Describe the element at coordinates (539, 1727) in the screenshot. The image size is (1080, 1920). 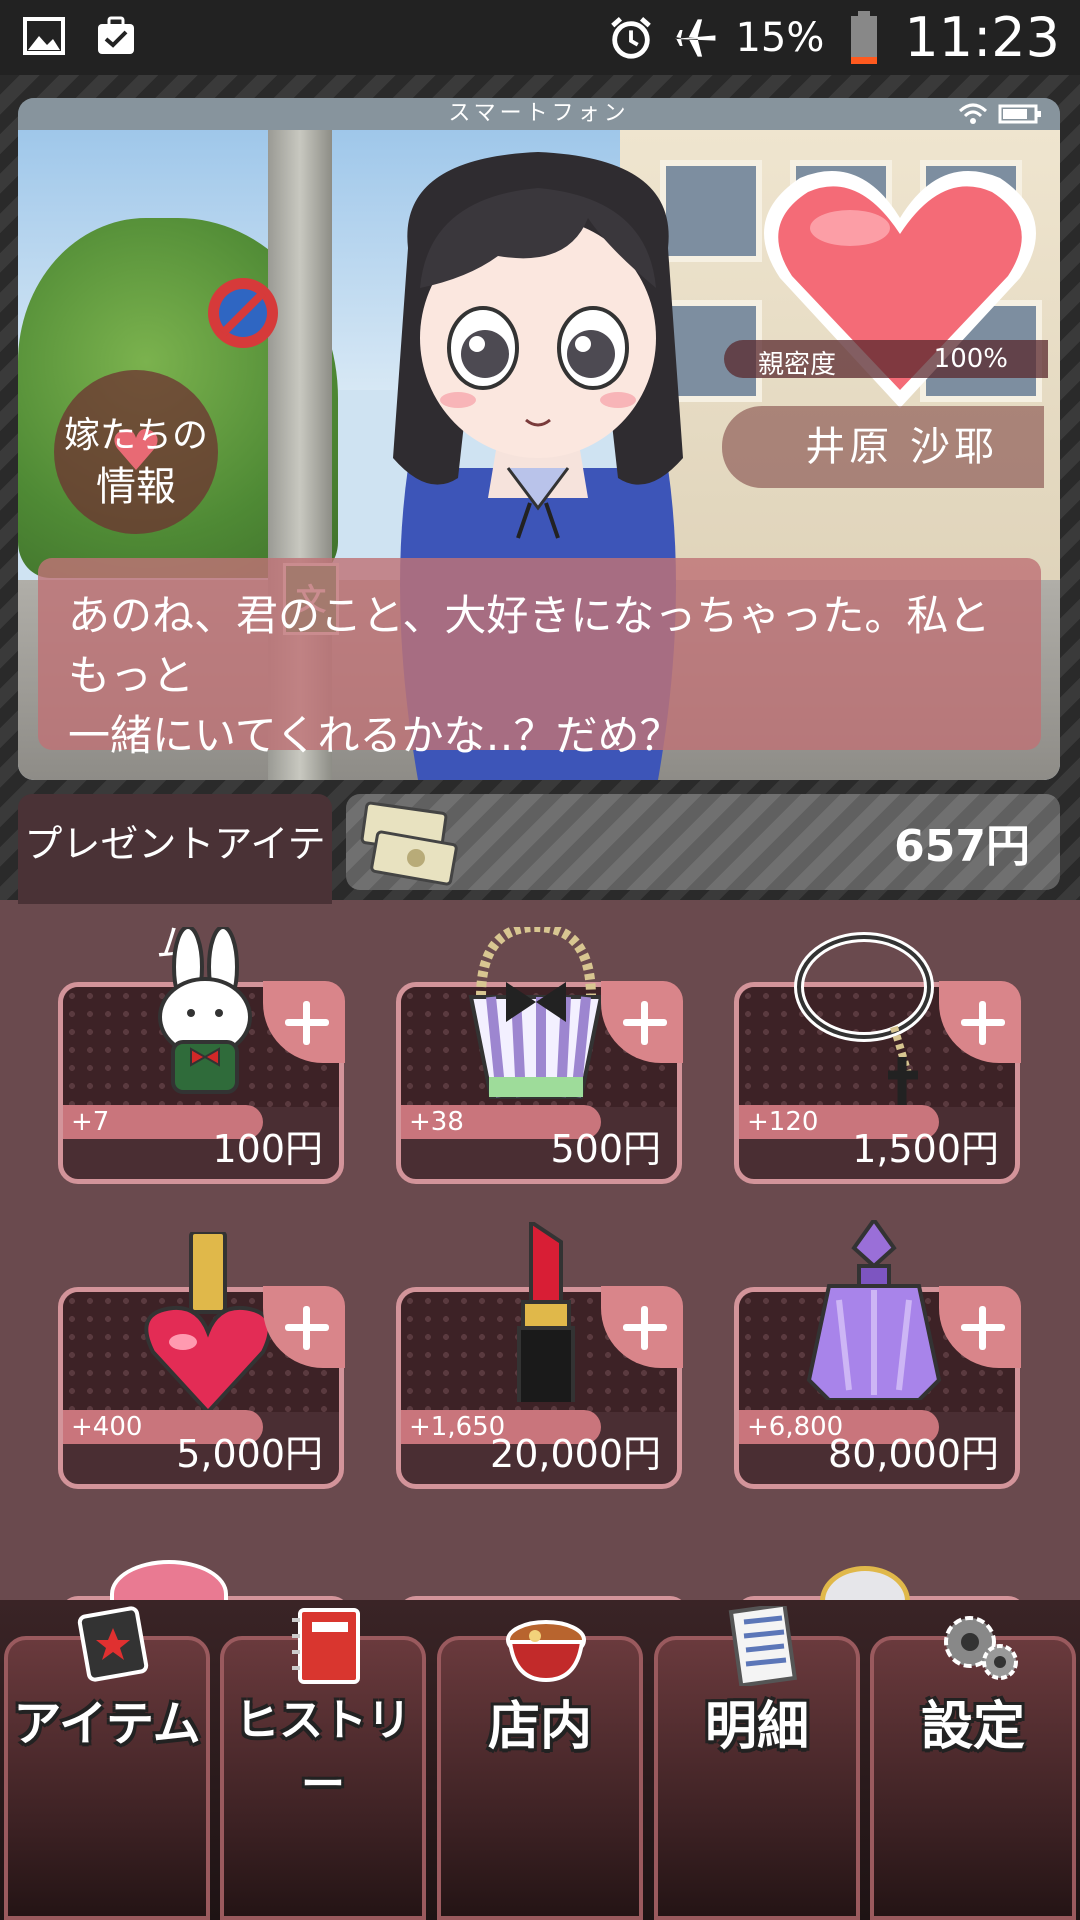
I see `nav-store-label: 店内` at that location.